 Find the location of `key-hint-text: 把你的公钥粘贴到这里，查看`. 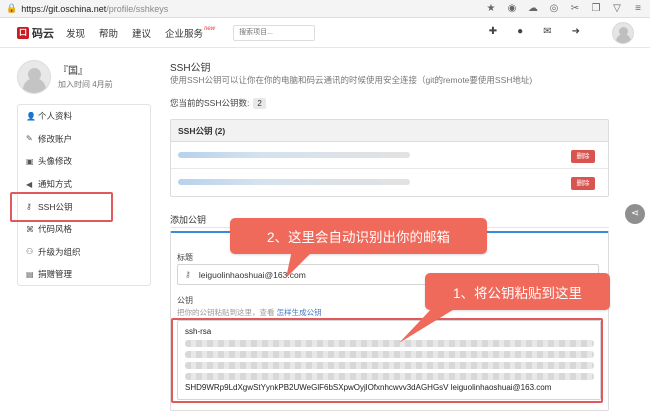

key-hint-text: 把你的公钥粘贴到这里，查看 is located at coordinates (226, 312).